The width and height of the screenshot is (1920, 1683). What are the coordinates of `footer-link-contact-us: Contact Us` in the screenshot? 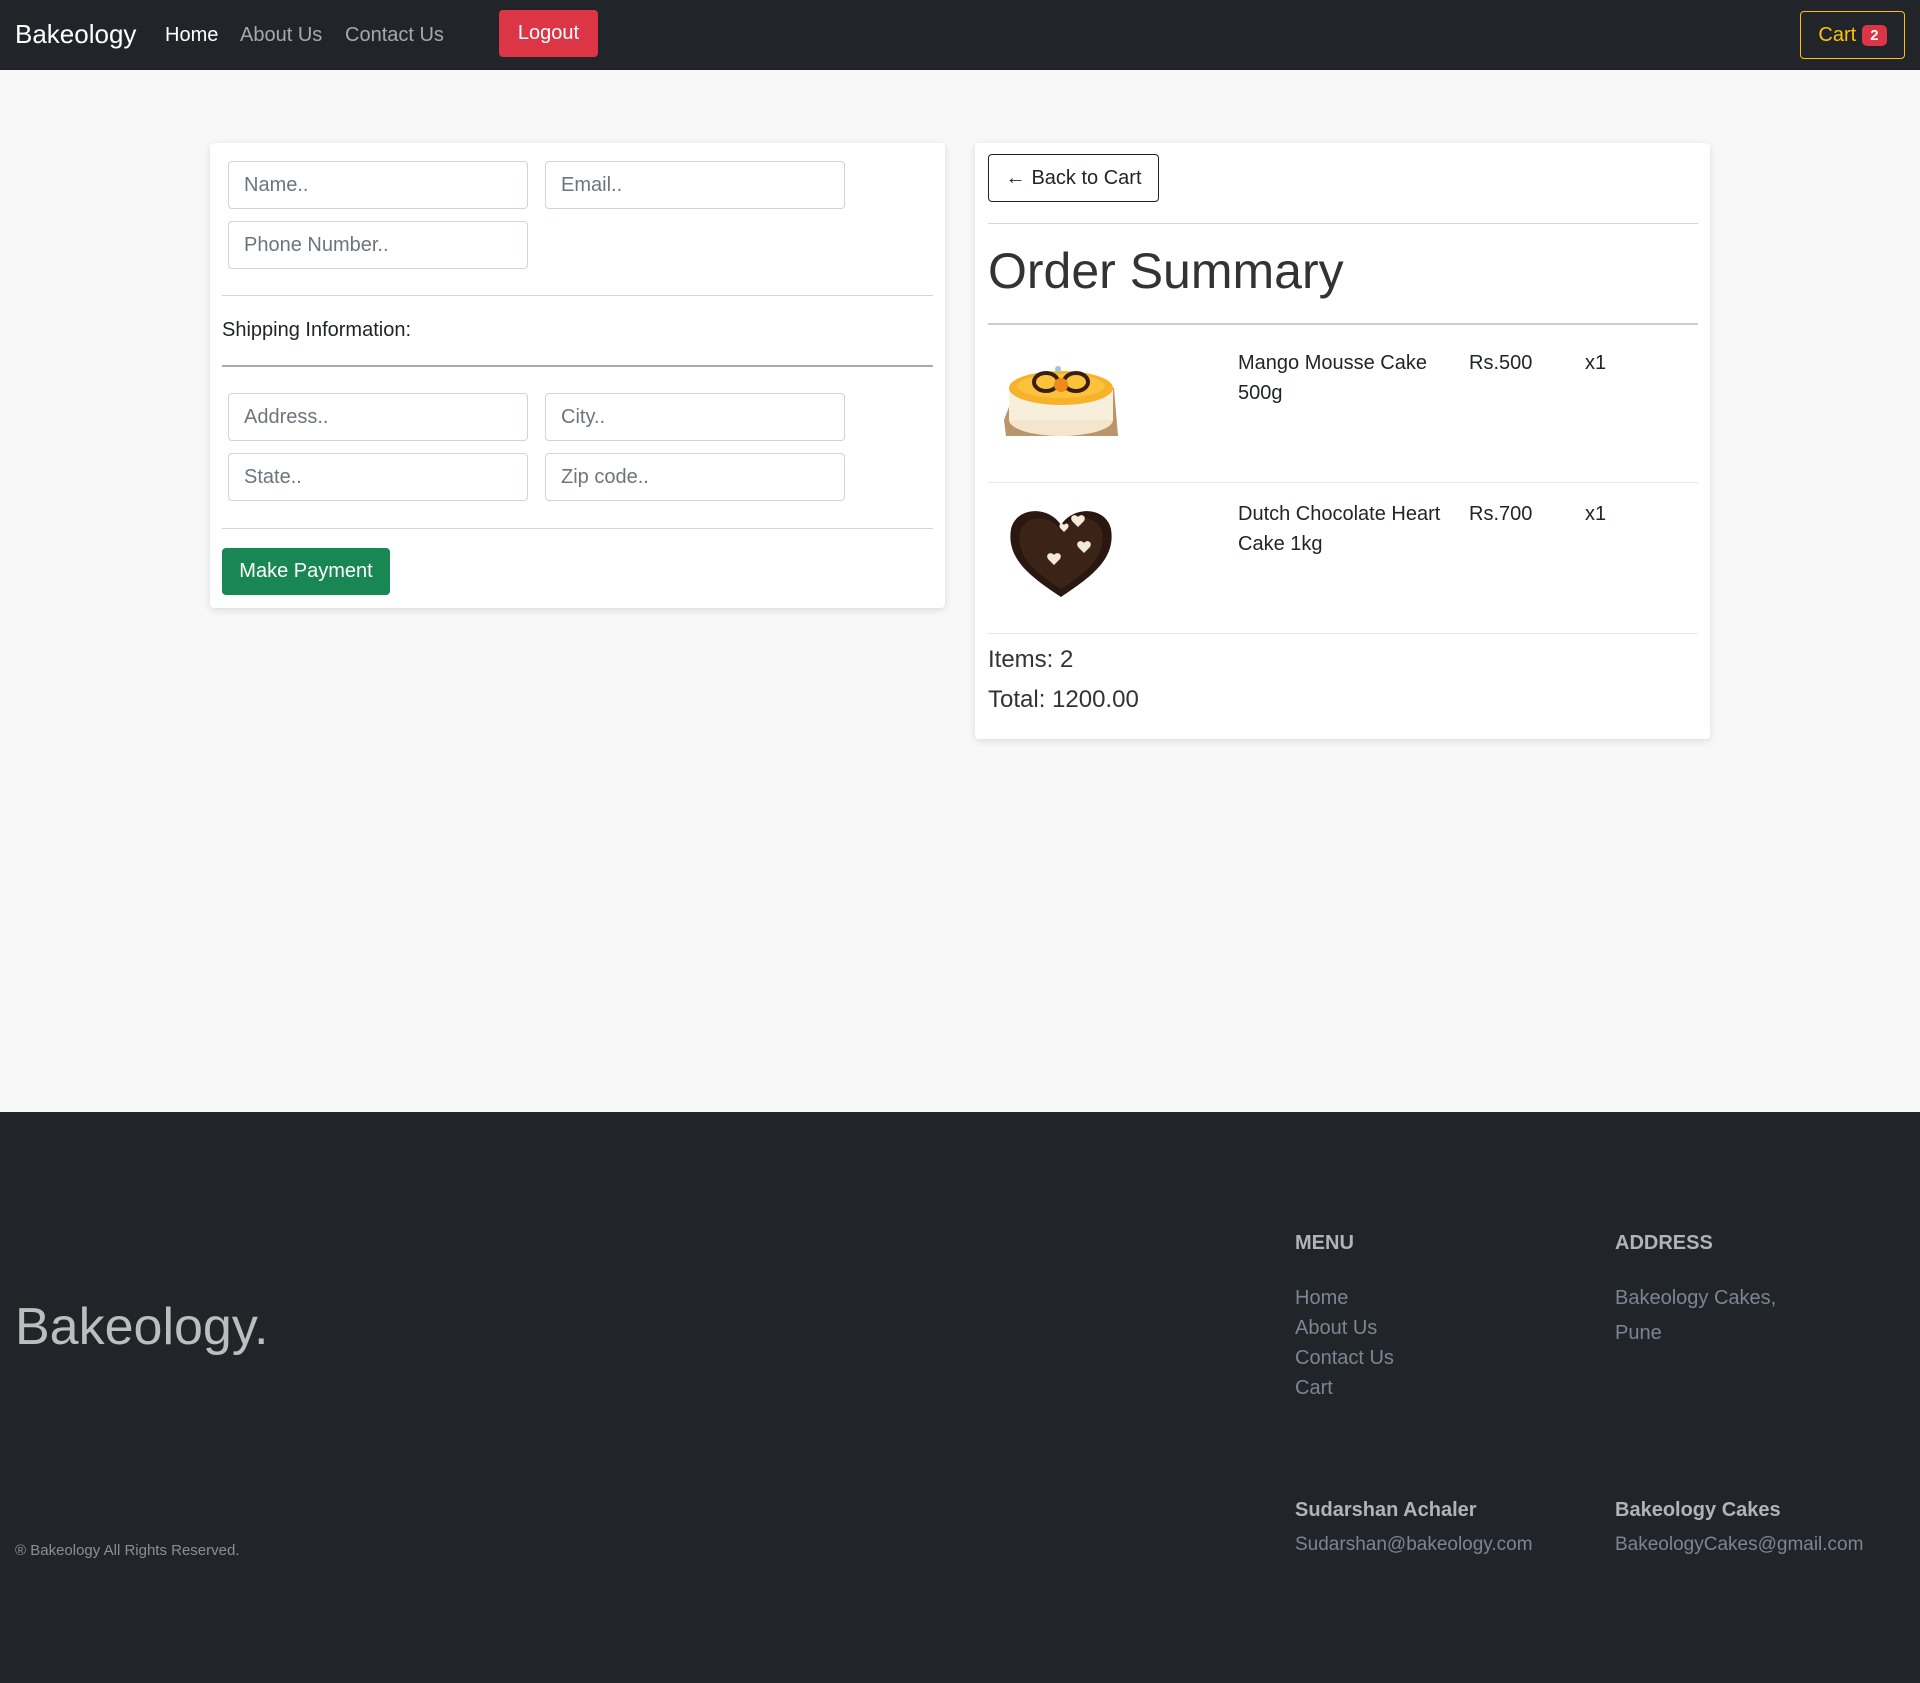 It's located at (1344, 1358).